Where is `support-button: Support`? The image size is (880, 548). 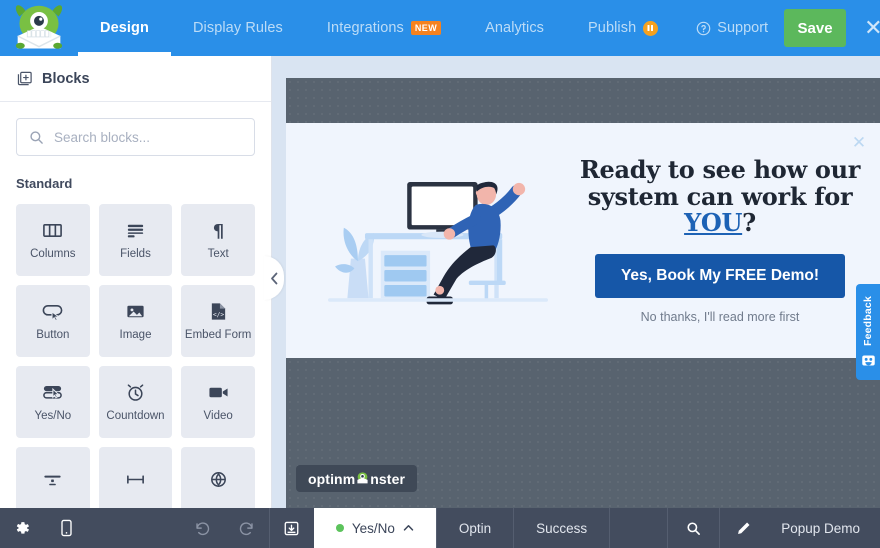 support-button: Support is located at coordinates (732, 28).